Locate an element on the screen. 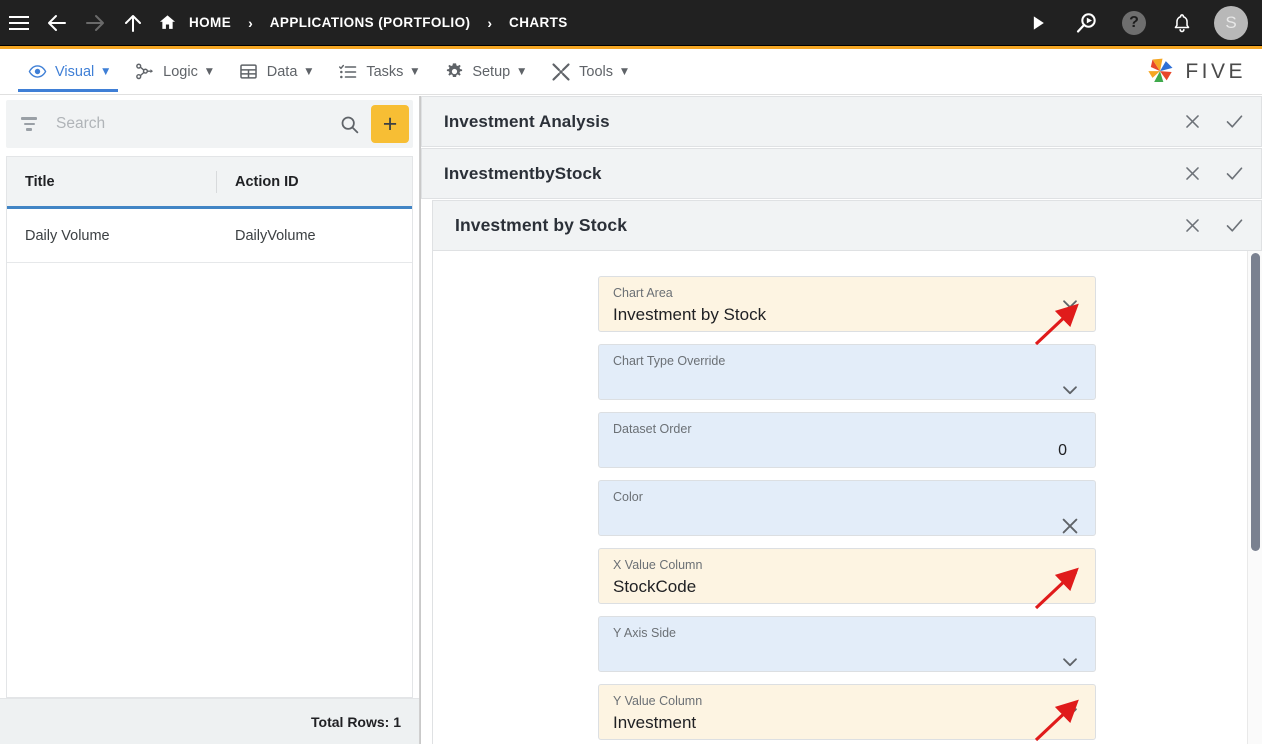 The width and height of the screenshot is (1262, 744). column-header-action-id: Action ID is located at coordinates (314, 182).